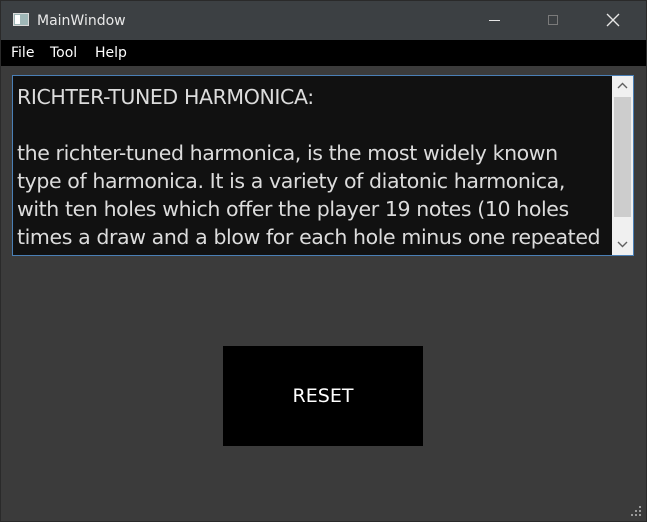 The width and height of the screenshot is (647, 522). I want to click on menu-file: File, so click(22, 53).